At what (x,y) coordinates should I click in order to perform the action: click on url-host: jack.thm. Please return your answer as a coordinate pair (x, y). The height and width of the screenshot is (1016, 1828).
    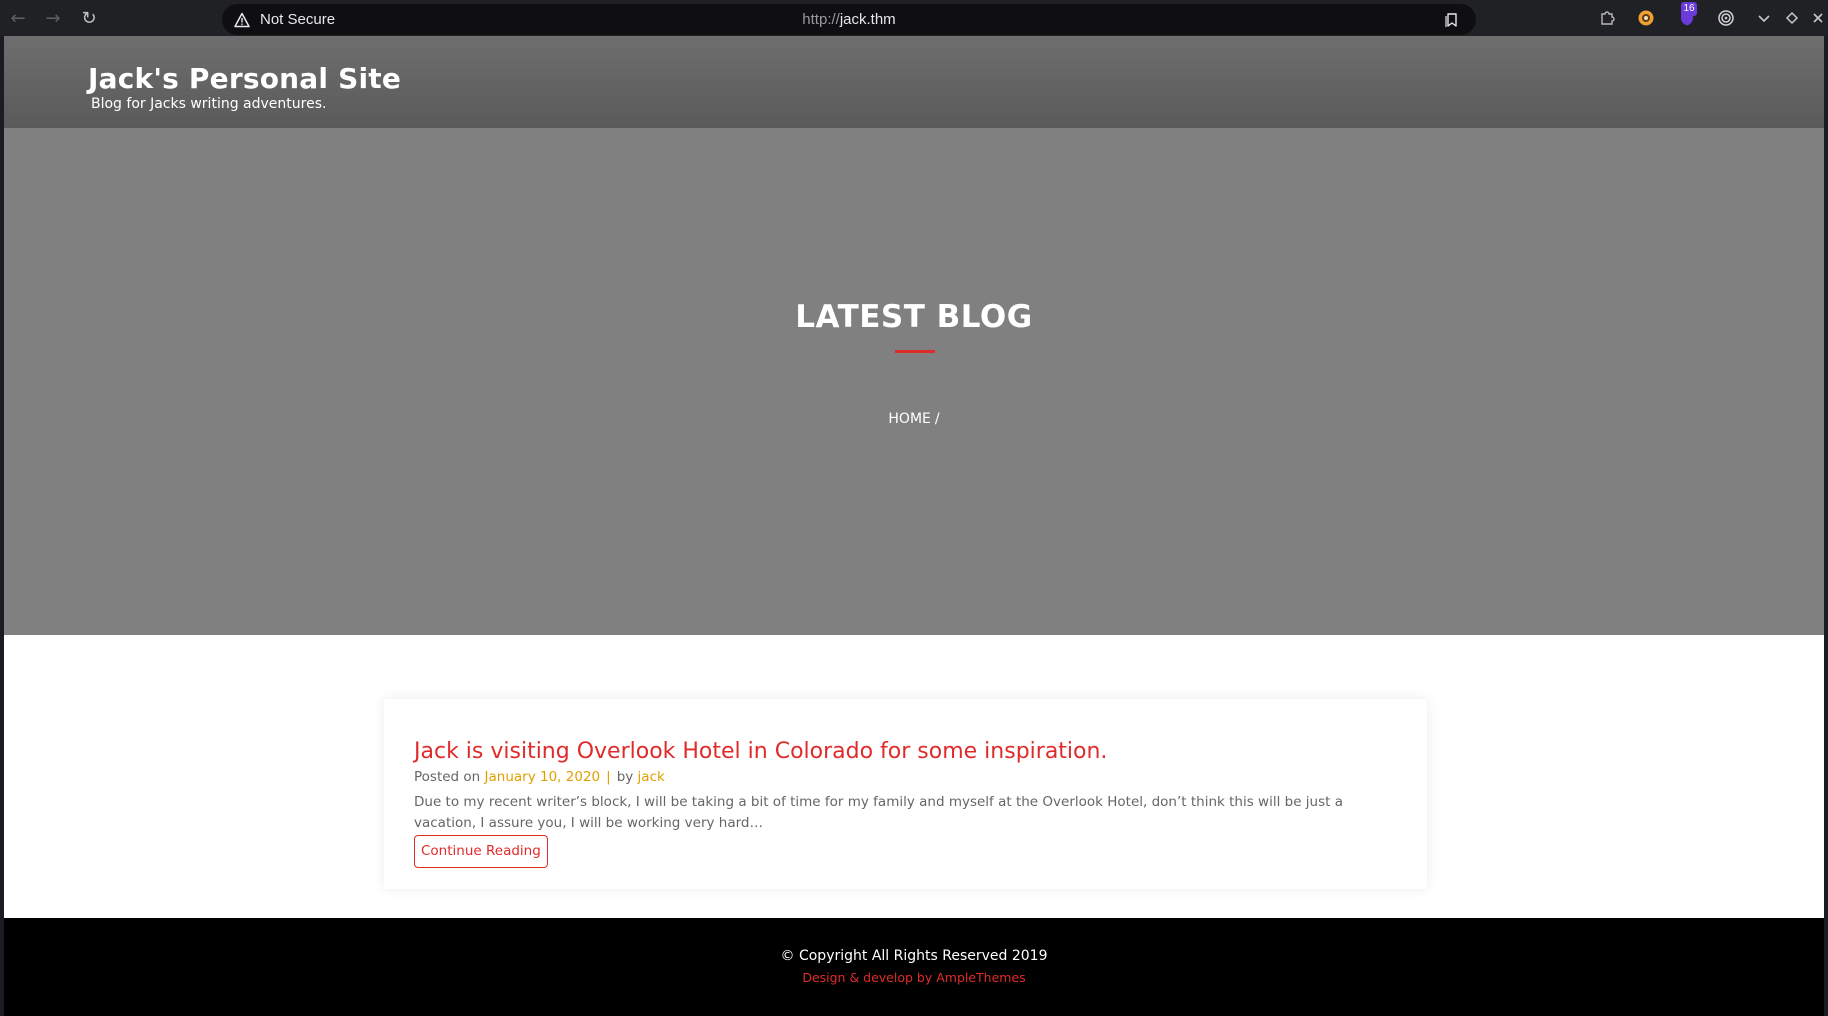
    Looking at the image, I should click on (867, 19).